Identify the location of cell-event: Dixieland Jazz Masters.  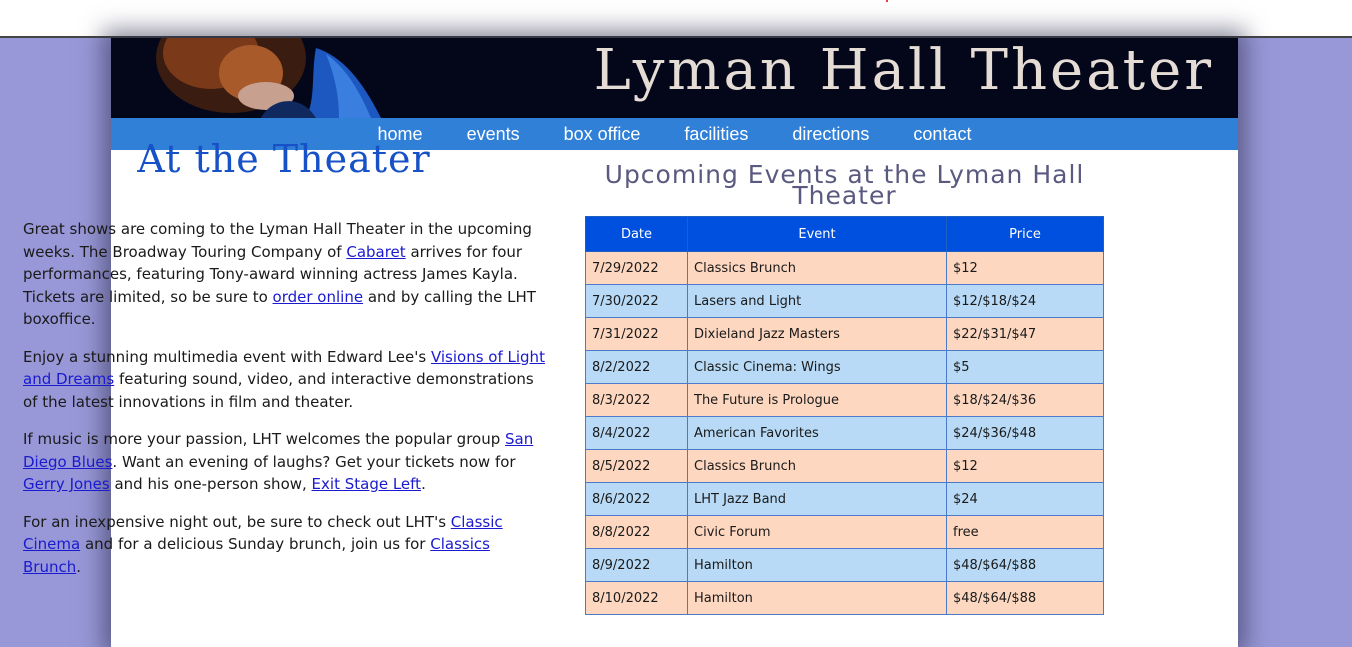
(817, 334).